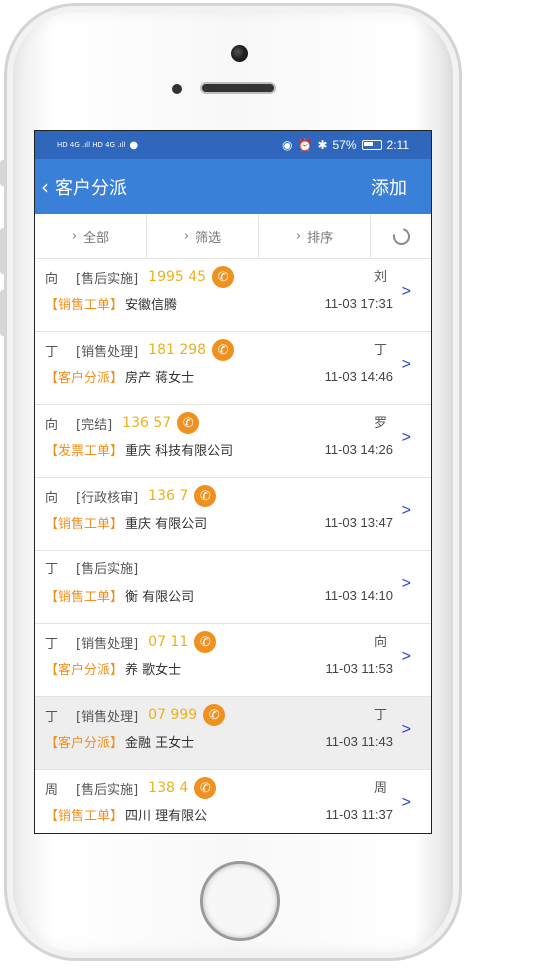 The image size is (551, 969). What do you see at coordinates (166, 816) in the screenshot?
I see `company-name: 四川 理有限公` at bounding box center [166, 816].